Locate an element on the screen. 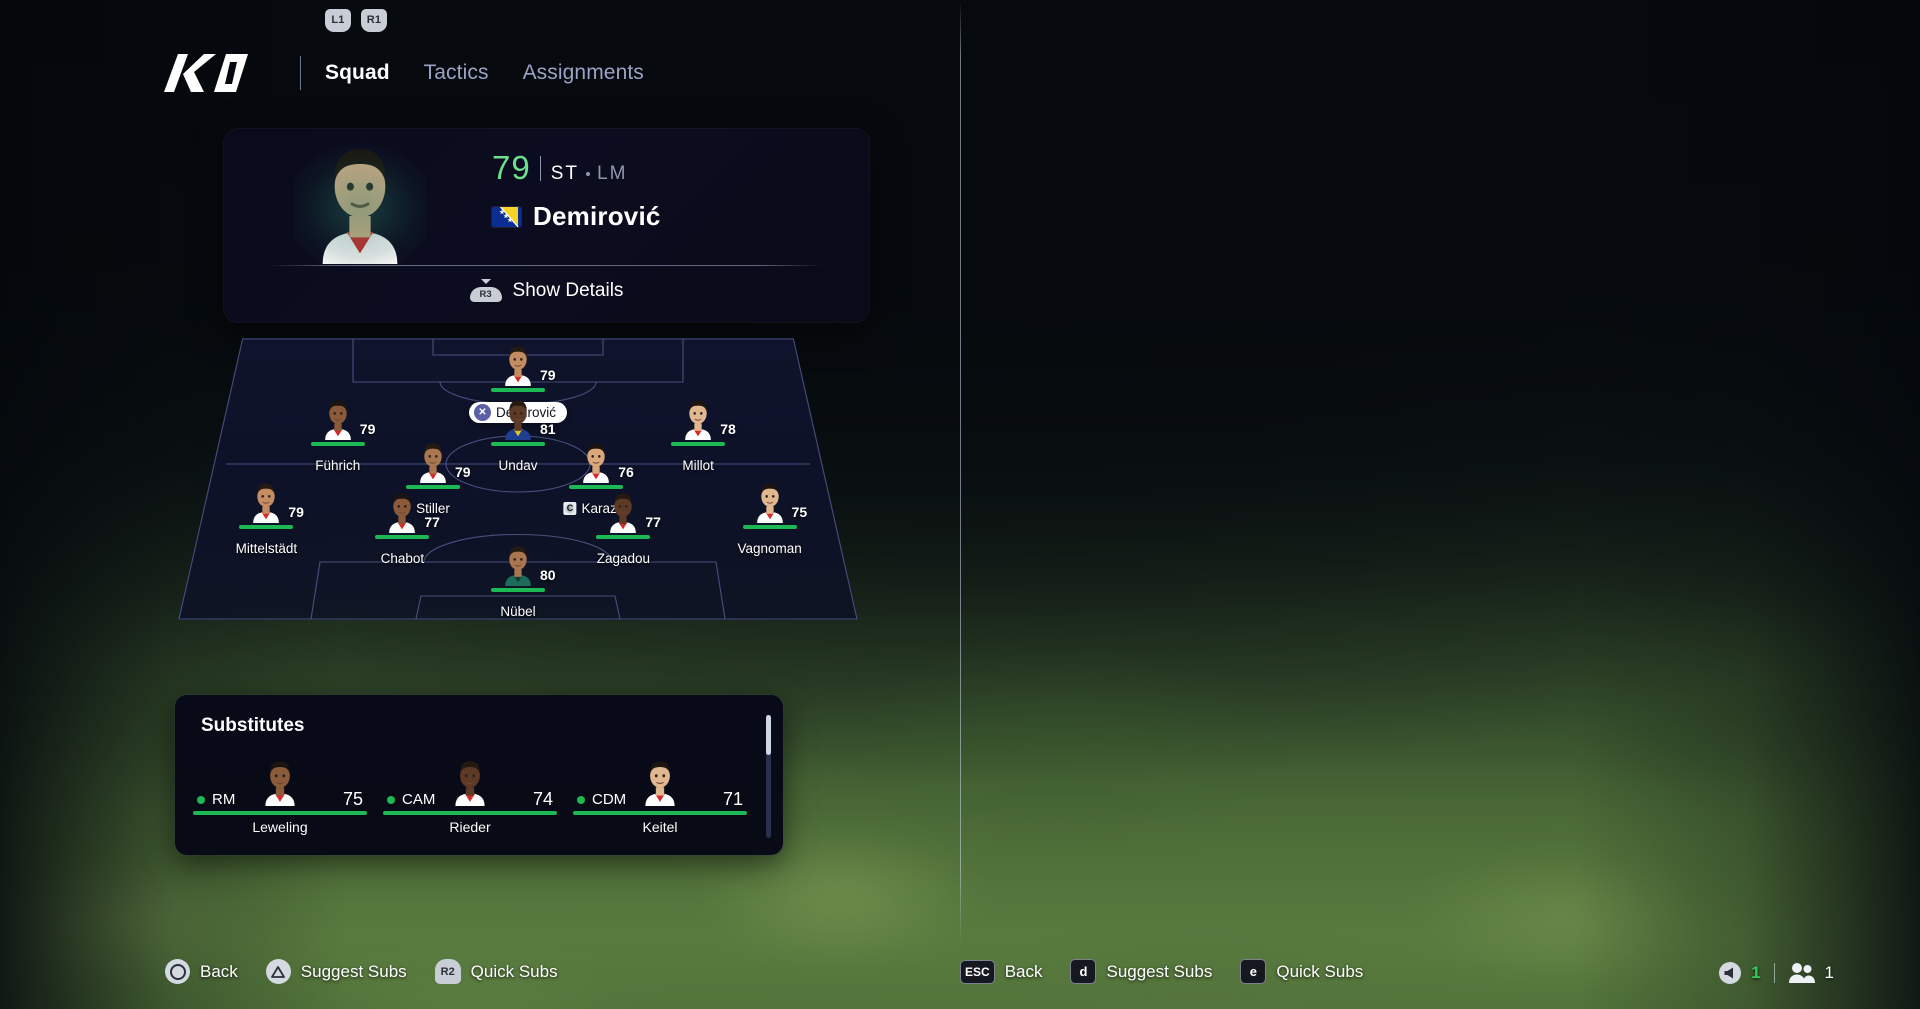 This screenshot has height=1009, width=1920. substitute-position-text: RM is located at coordinates (224, 799).